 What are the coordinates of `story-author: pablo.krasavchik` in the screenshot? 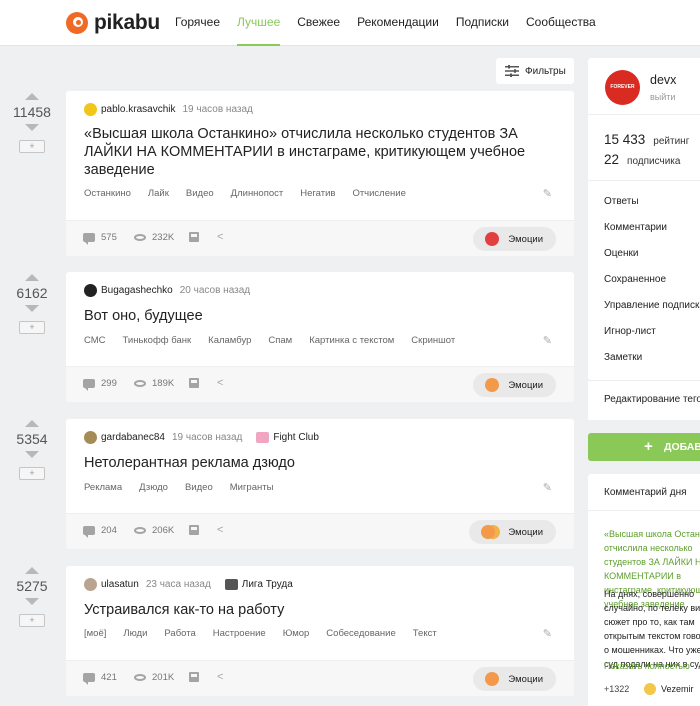 It's located at (138, 109).